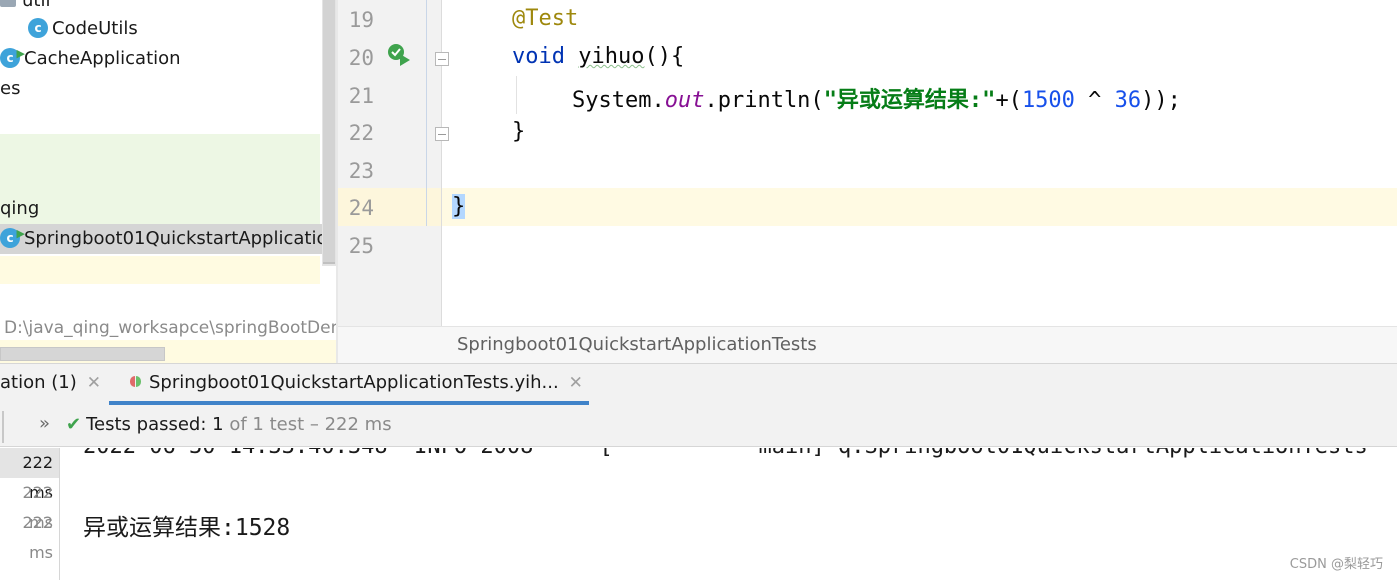 The image size is (1397, 580). What do you see at coordinates (400, 55) in the screenshot?
I see `run-test-gutter-icon` at bounding box center [400, 55].